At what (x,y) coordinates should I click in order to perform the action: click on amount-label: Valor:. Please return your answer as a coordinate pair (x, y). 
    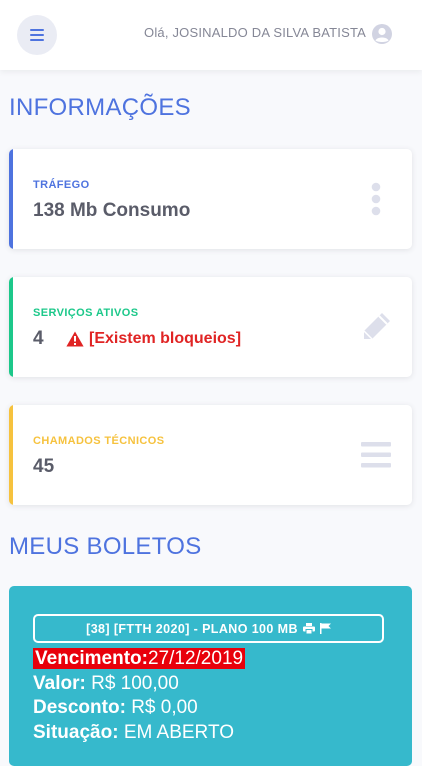
    Looking at the image, I should click on (59, 683).